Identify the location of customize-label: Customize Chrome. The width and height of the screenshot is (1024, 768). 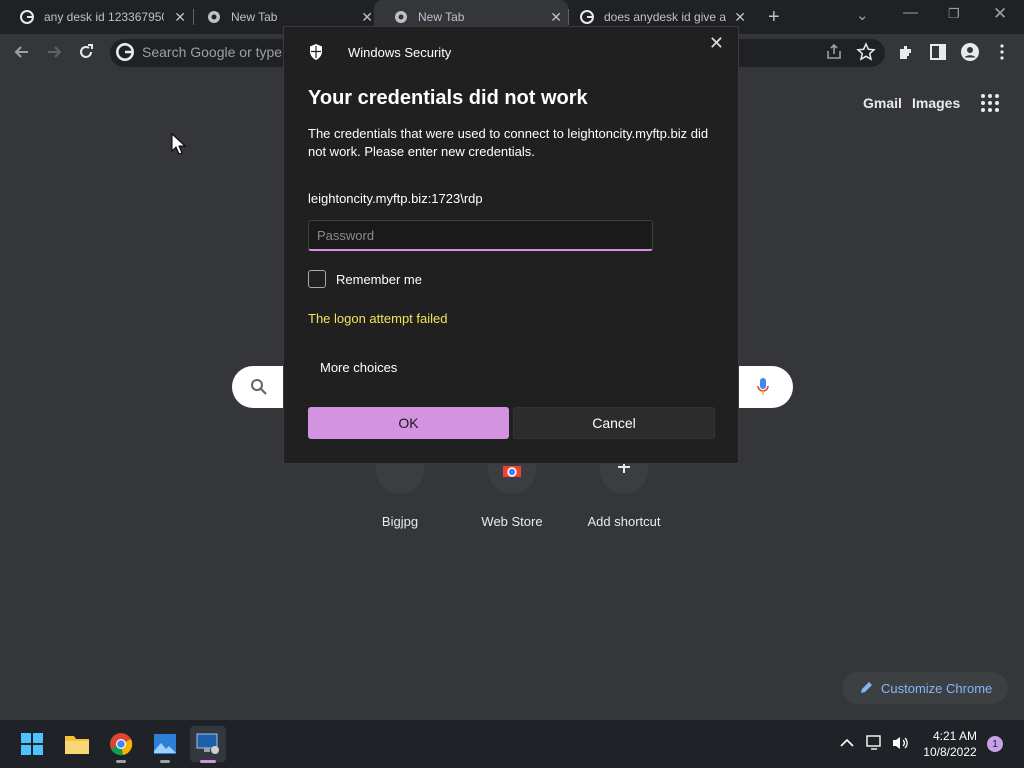
(937, 688).